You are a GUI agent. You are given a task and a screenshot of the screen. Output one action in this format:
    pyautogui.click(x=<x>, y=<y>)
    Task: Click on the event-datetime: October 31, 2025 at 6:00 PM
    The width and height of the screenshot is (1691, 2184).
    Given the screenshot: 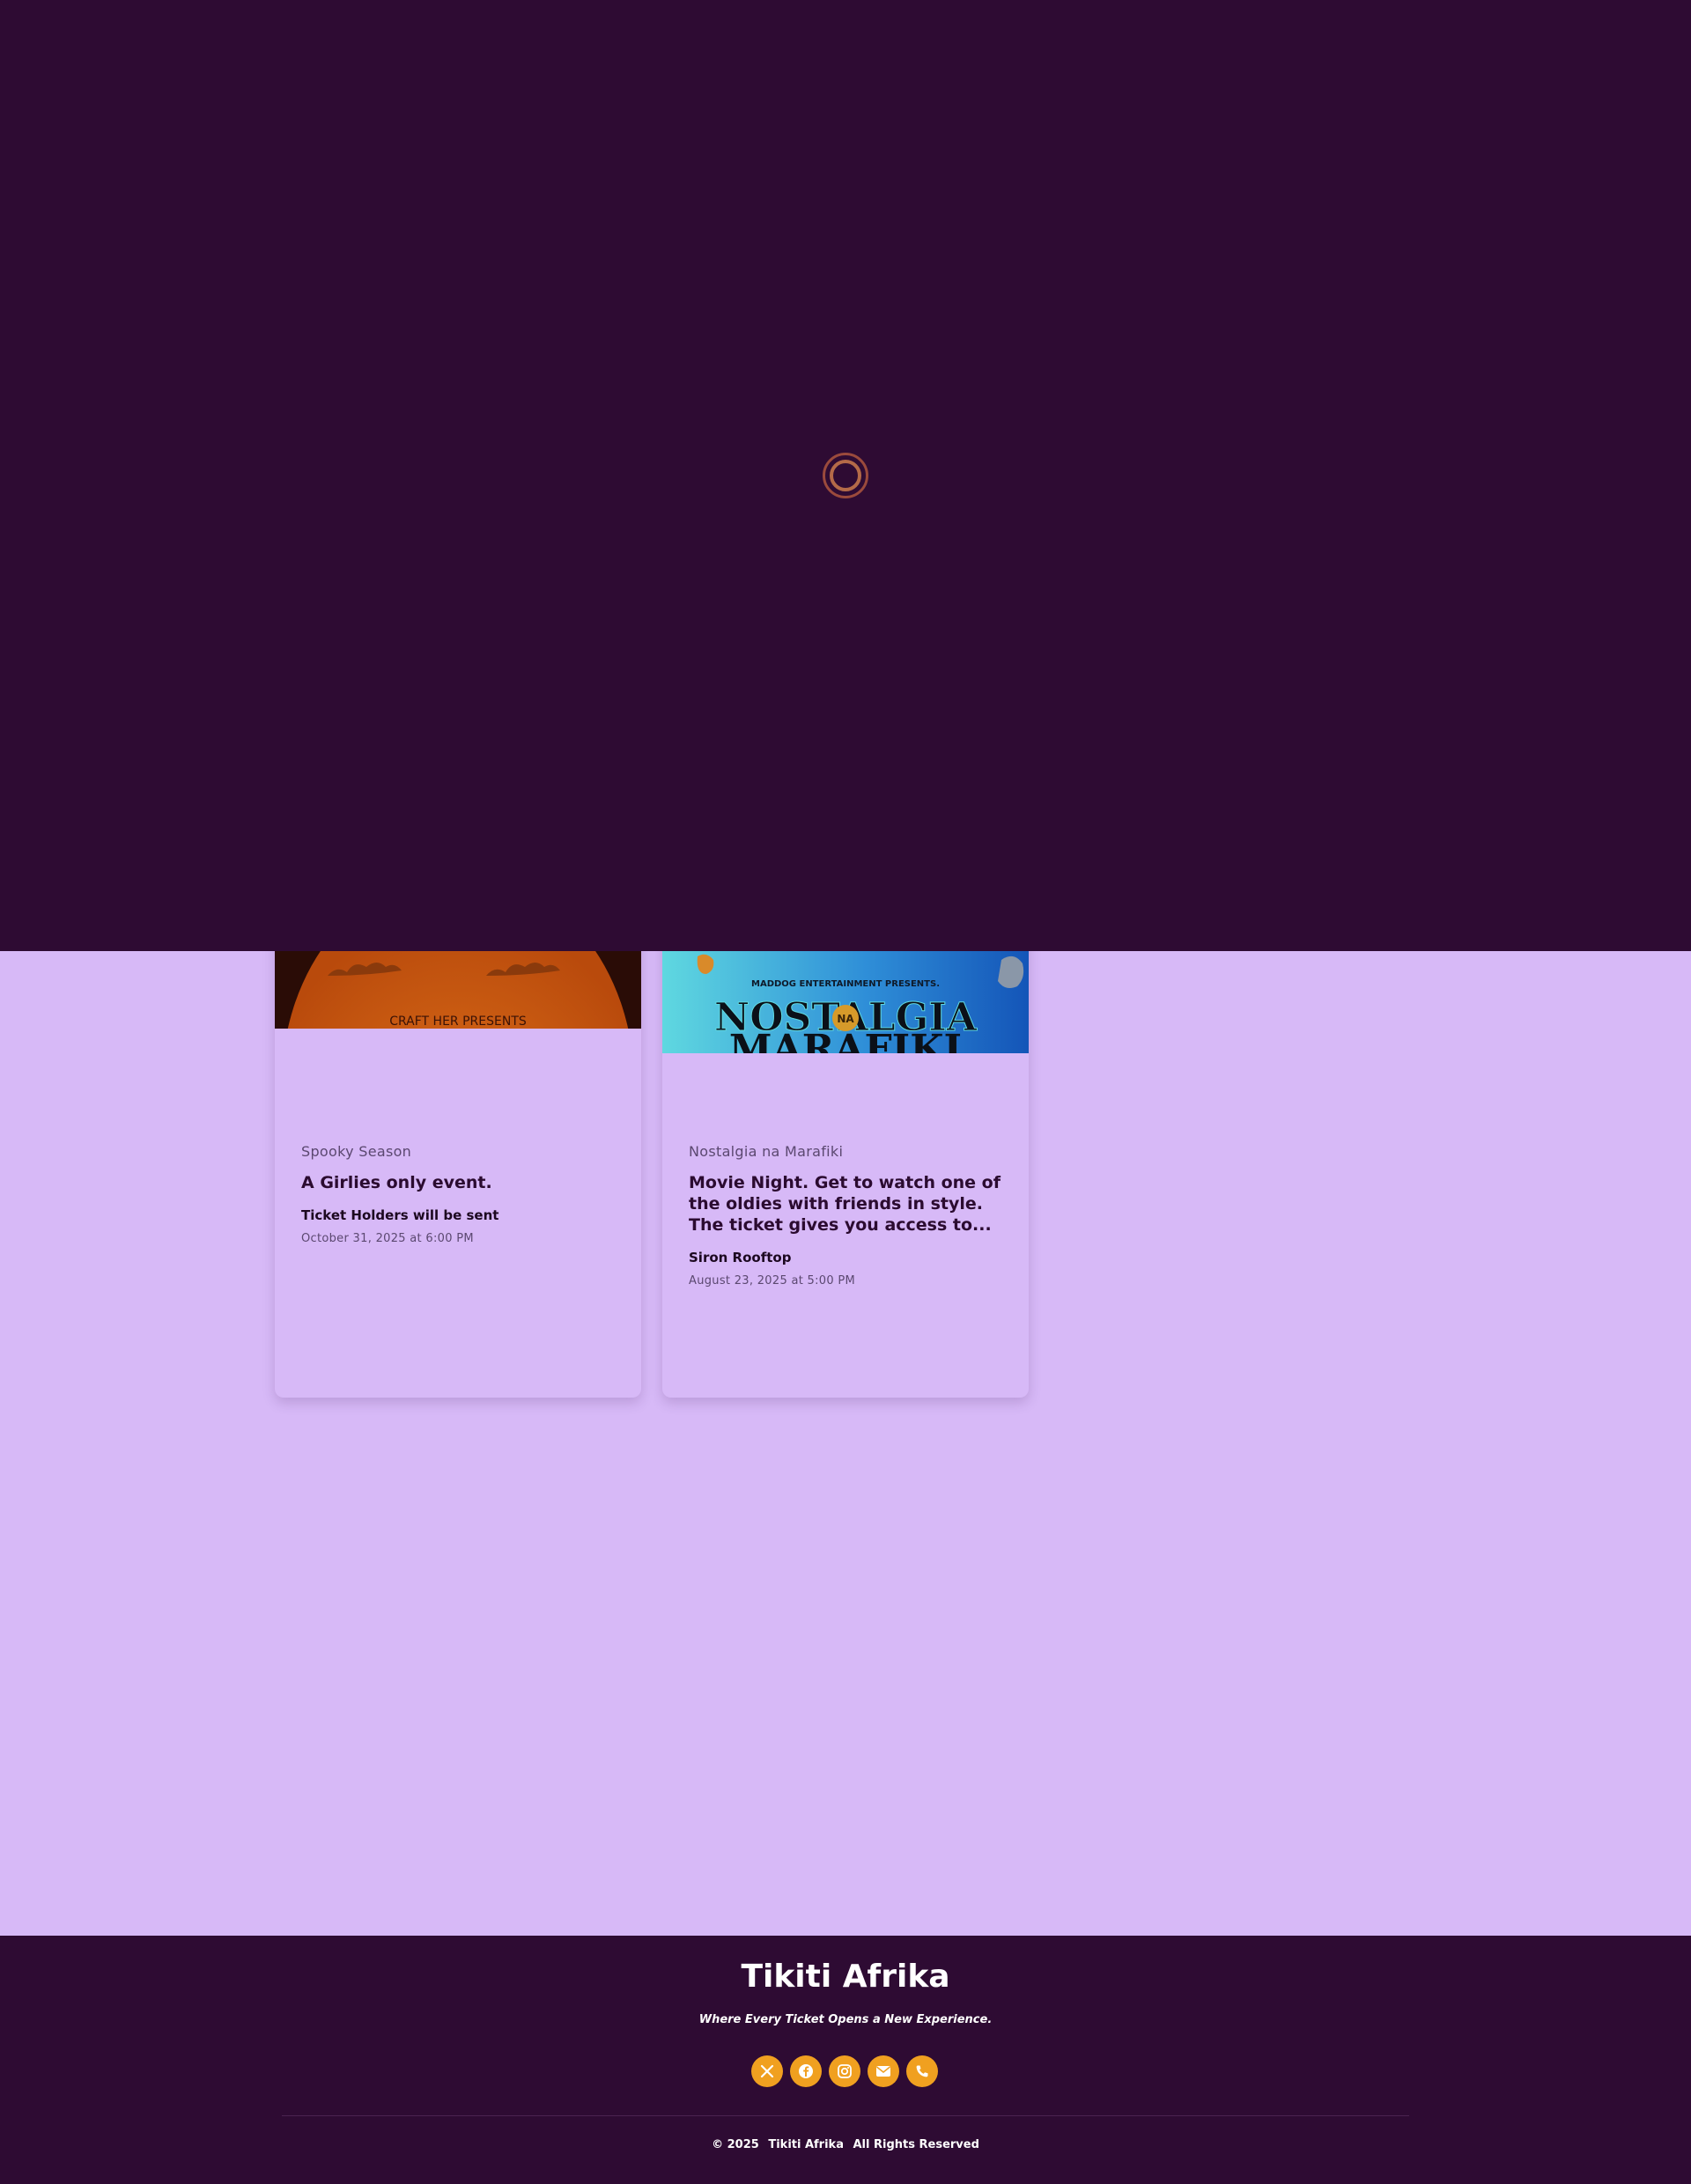 What is the action you would take?
    pyautogui.click(x=387, y=1238)
    